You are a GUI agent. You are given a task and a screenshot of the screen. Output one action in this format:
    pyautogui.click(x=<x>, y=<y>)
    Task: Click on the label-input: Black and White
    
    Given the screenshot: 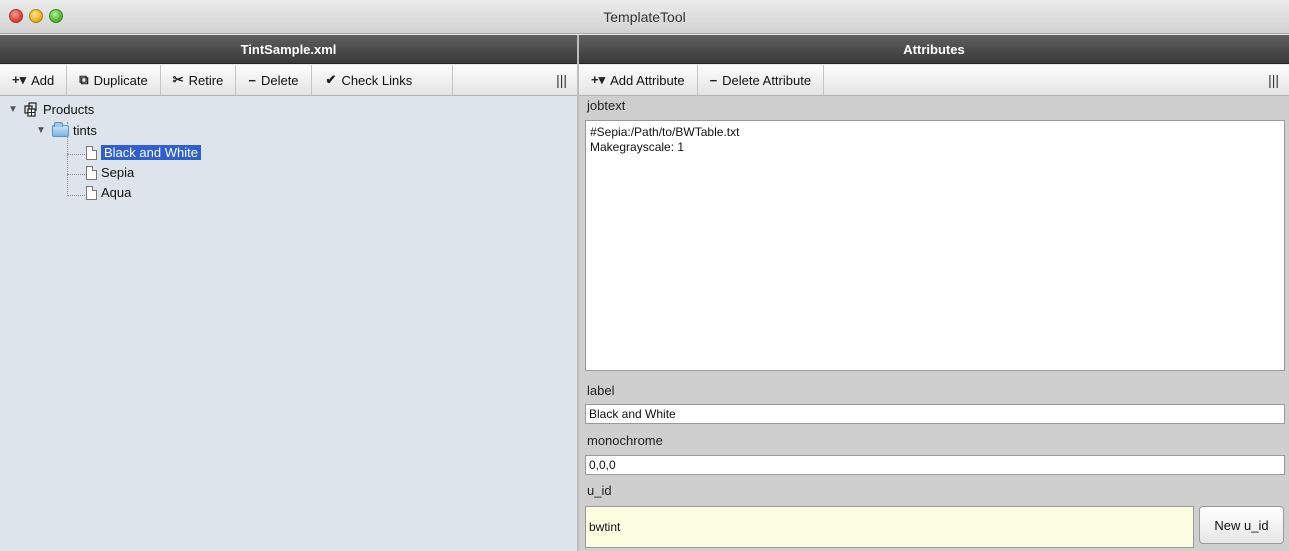 What is the action you would take?
    pyautogui.click(x=935, y=414)
    